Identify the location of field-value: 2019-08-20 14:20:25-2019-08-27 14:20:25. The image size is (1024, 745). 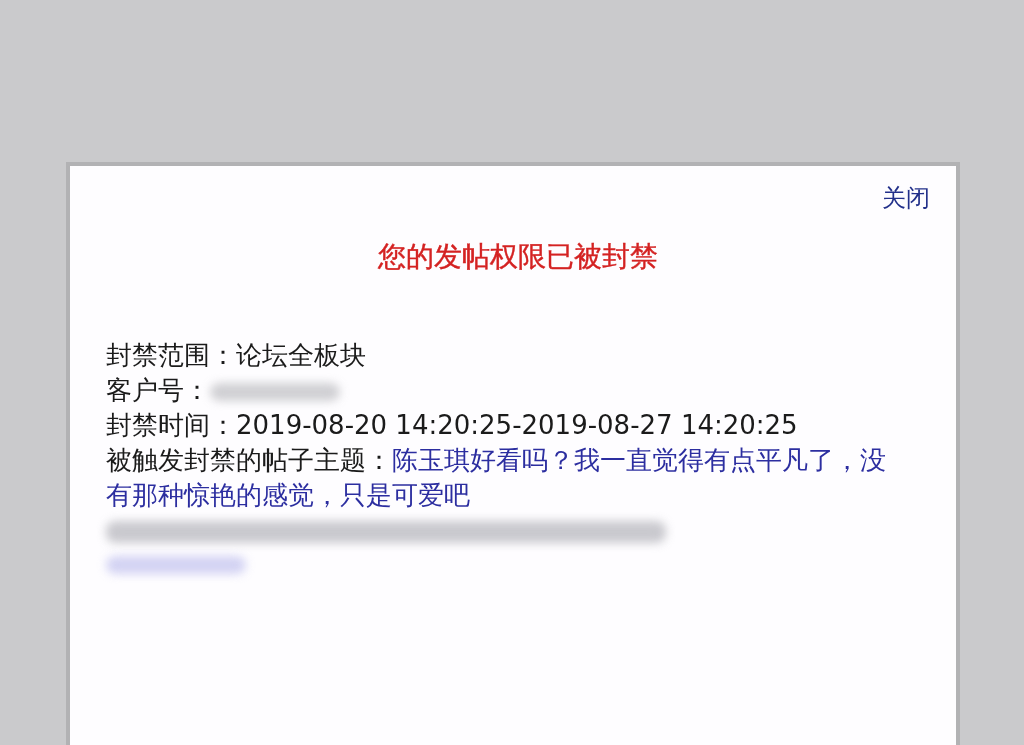
(517, 425).